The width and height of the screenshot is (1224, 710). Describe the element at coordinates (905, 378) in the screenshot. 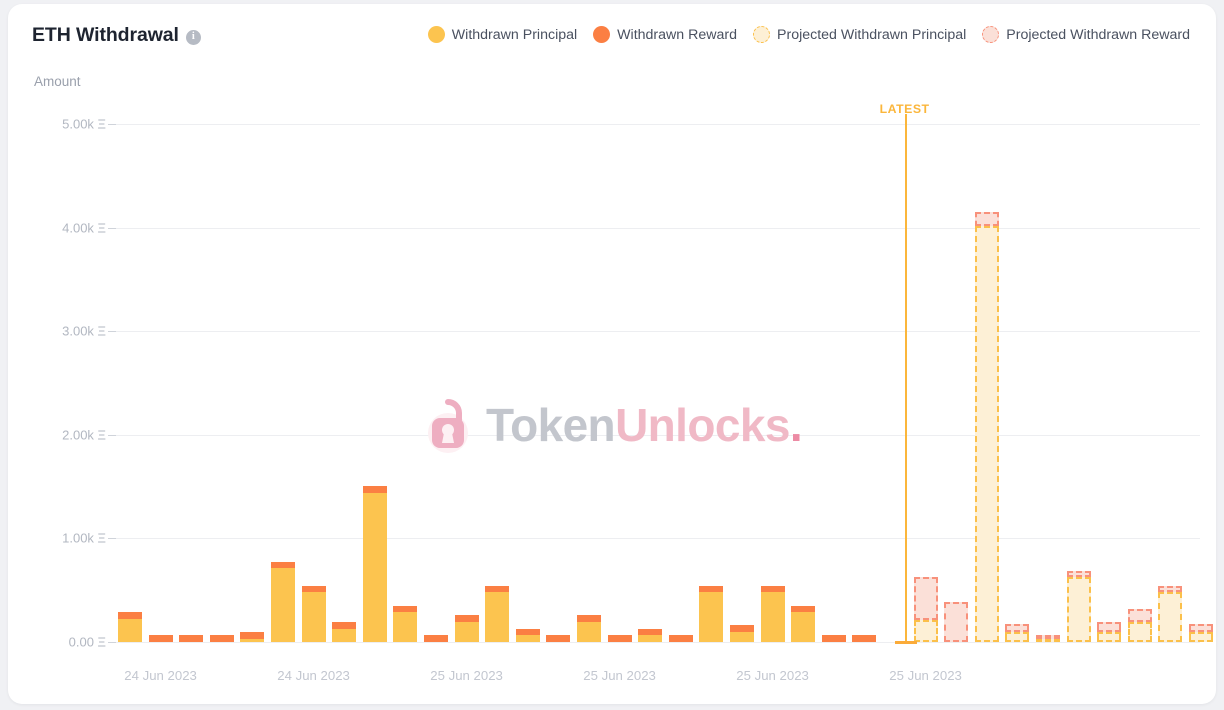

I see `latest-divider-line` at that location.